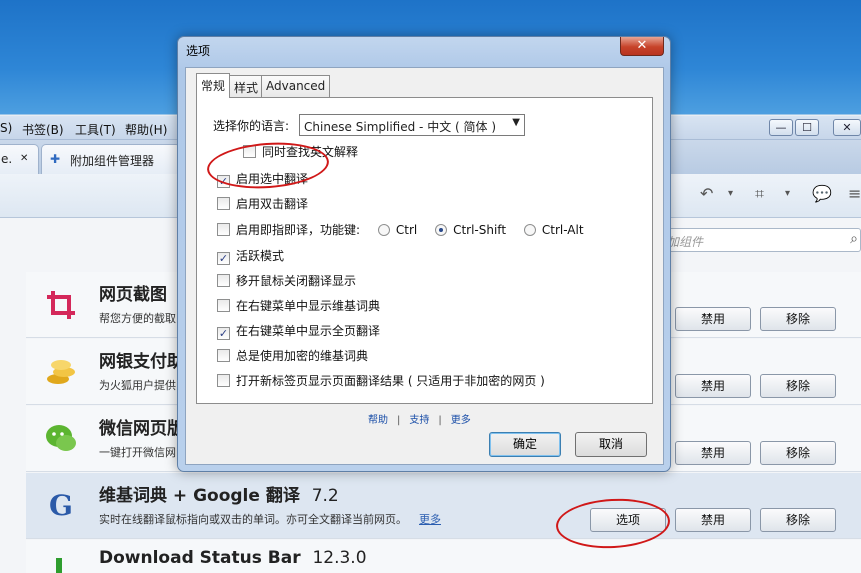  Describe the element at coordinates (611, 444) in the screenshot. I see `cancel-button: 取消` at that location.